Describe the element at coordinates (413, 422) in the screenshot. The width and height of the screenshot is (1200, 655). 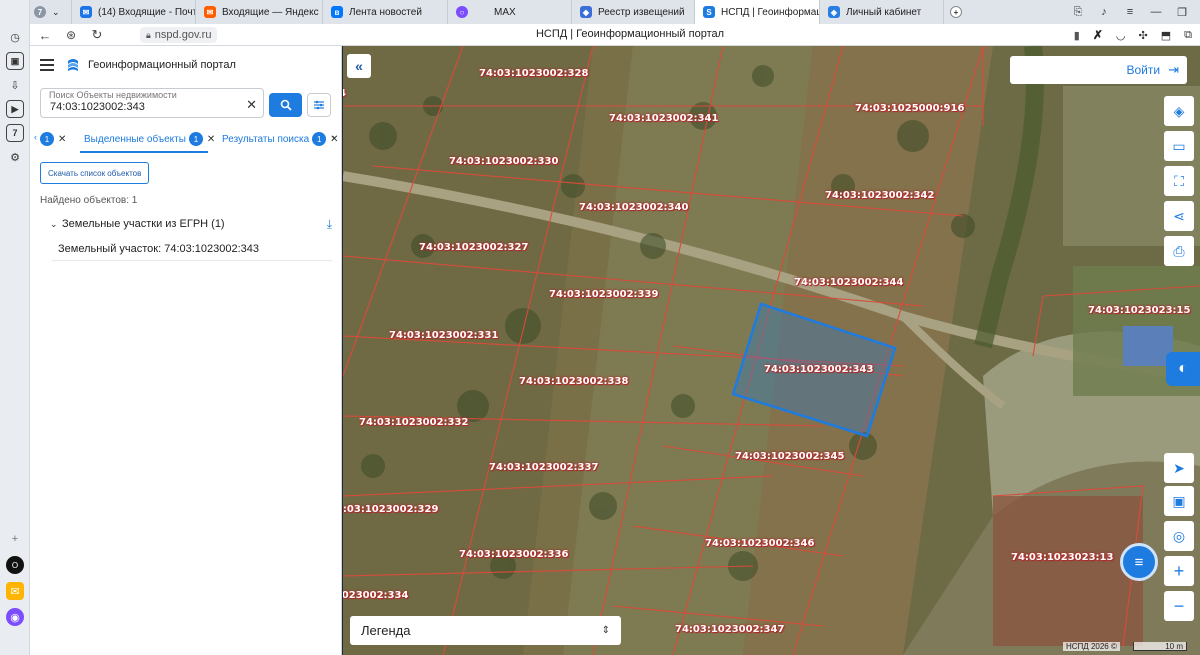
I see `parcel-label: 74:03:1023002:332` at that location.